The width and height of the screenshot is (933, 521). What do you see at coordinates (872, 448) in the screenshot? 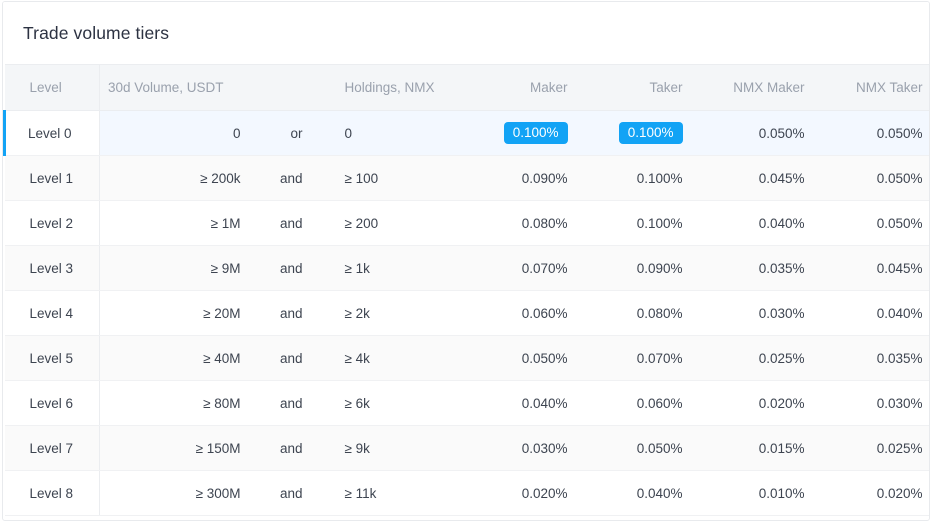
I see `cell-nmx-taker: 0.025%` at bounding box center [872, 448].